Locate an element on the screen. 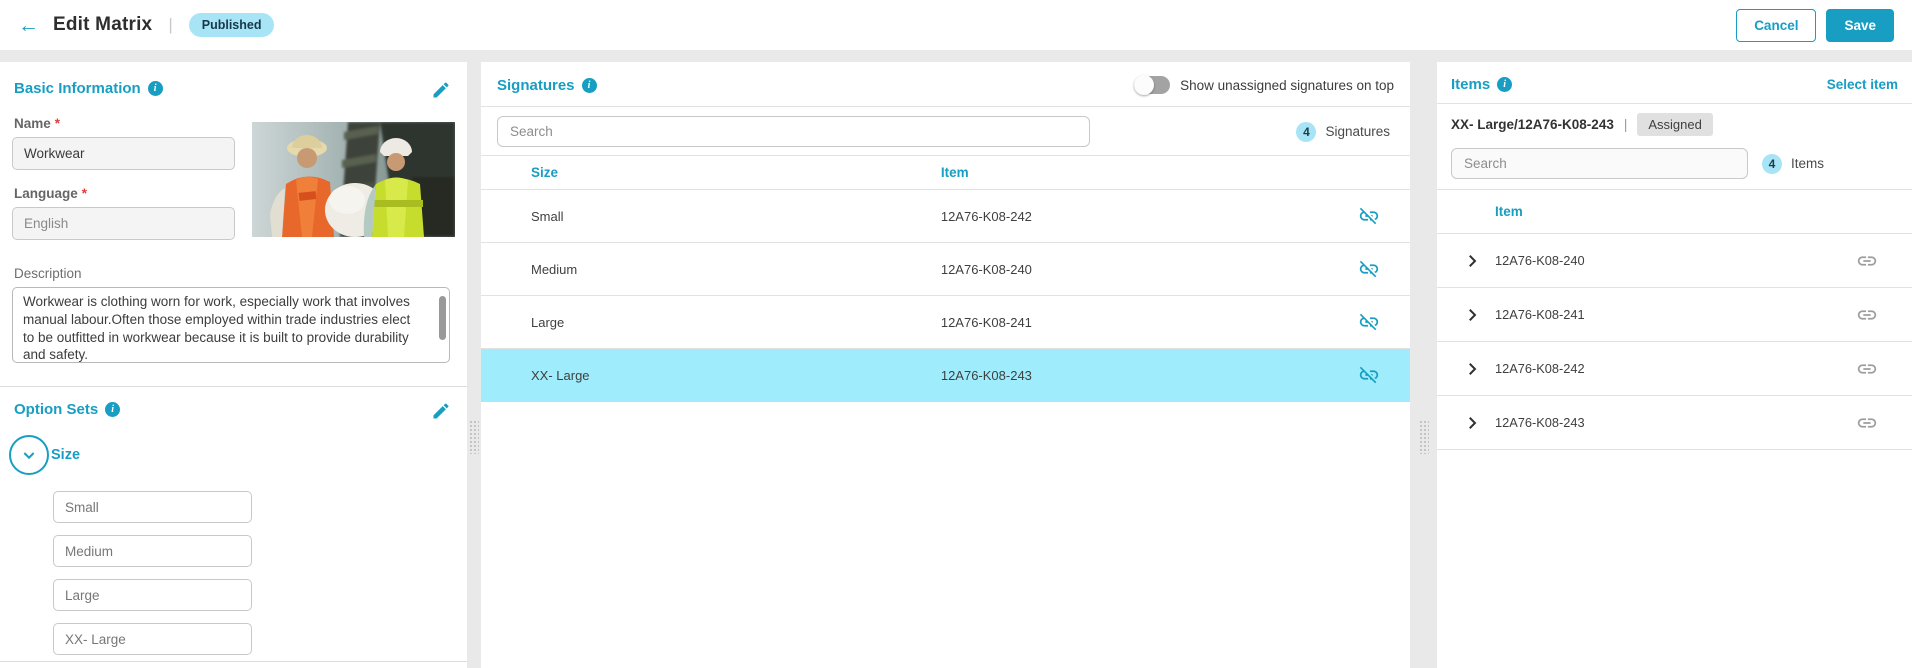  item-row: 12A76-K08-241 is located at coordinates (1674, 315).